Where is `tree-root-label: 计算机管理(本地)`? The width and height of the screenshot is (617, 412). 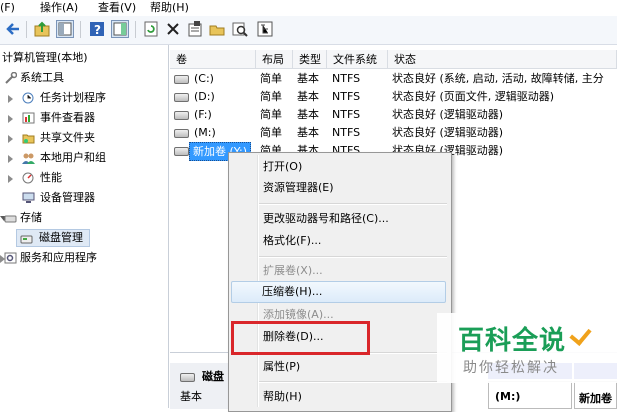 tree-root-label: 计算机管理(本地) is located at coordinates (45, 57).